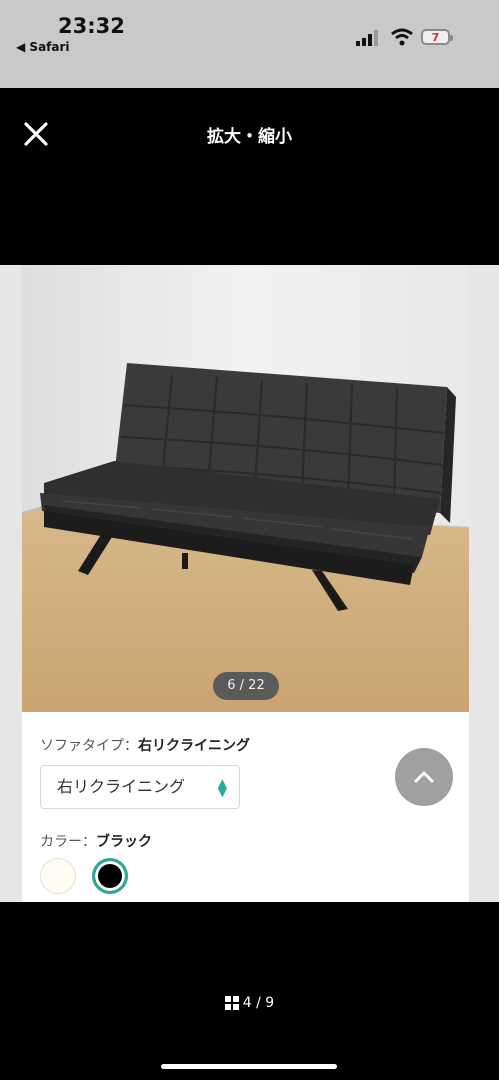 The width and height of the screenshot is (499, 1080). What do you see at coordinates (246, 899) in the screenshot?
I see `content-scroll-indicator` at bounding box center [246, 899].